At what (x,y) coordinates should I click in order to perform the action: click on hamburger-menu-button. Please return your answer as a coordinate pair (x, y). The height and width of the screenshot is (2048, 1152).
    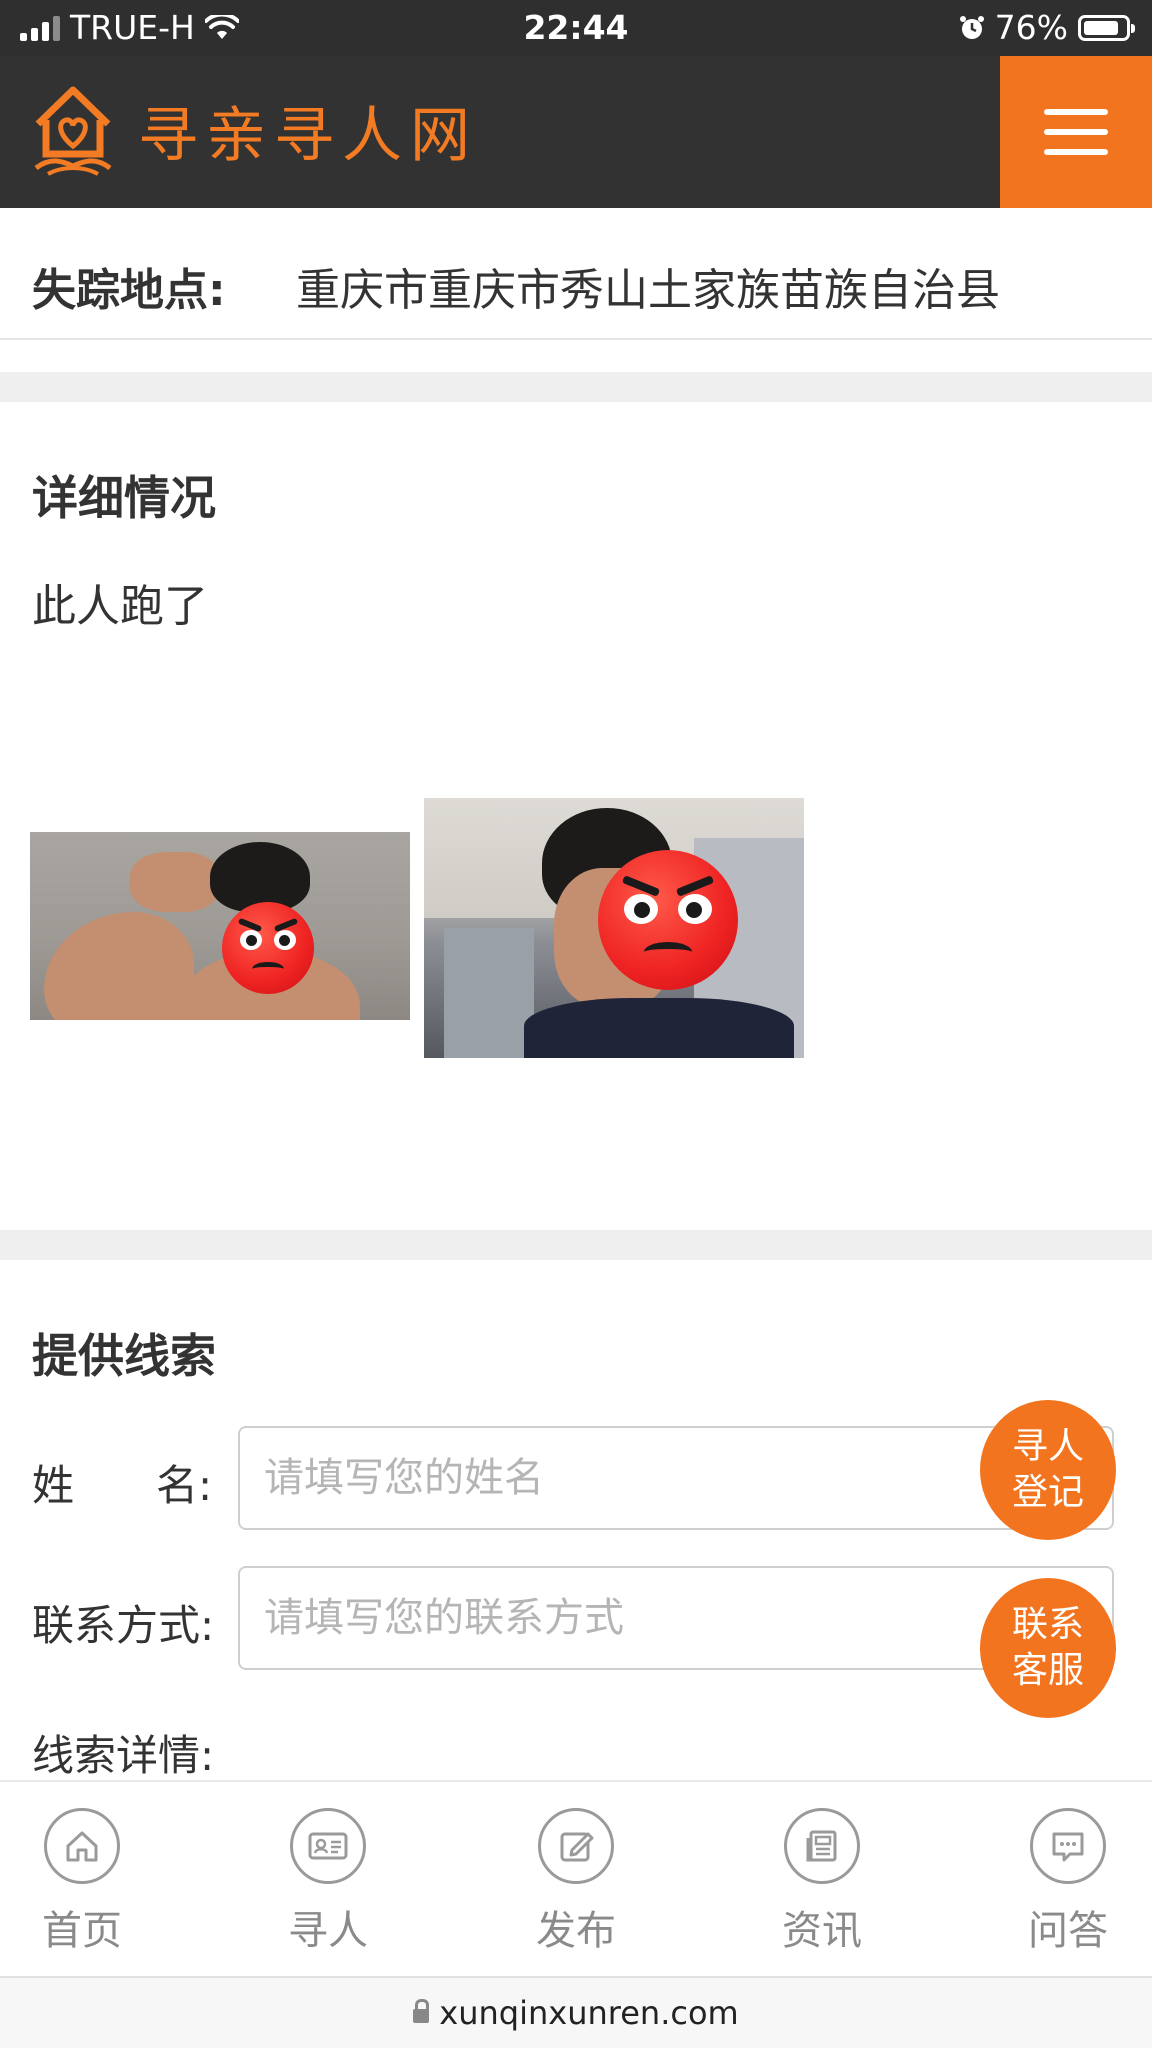
    Looking at the image, I should click on (1076, 132).